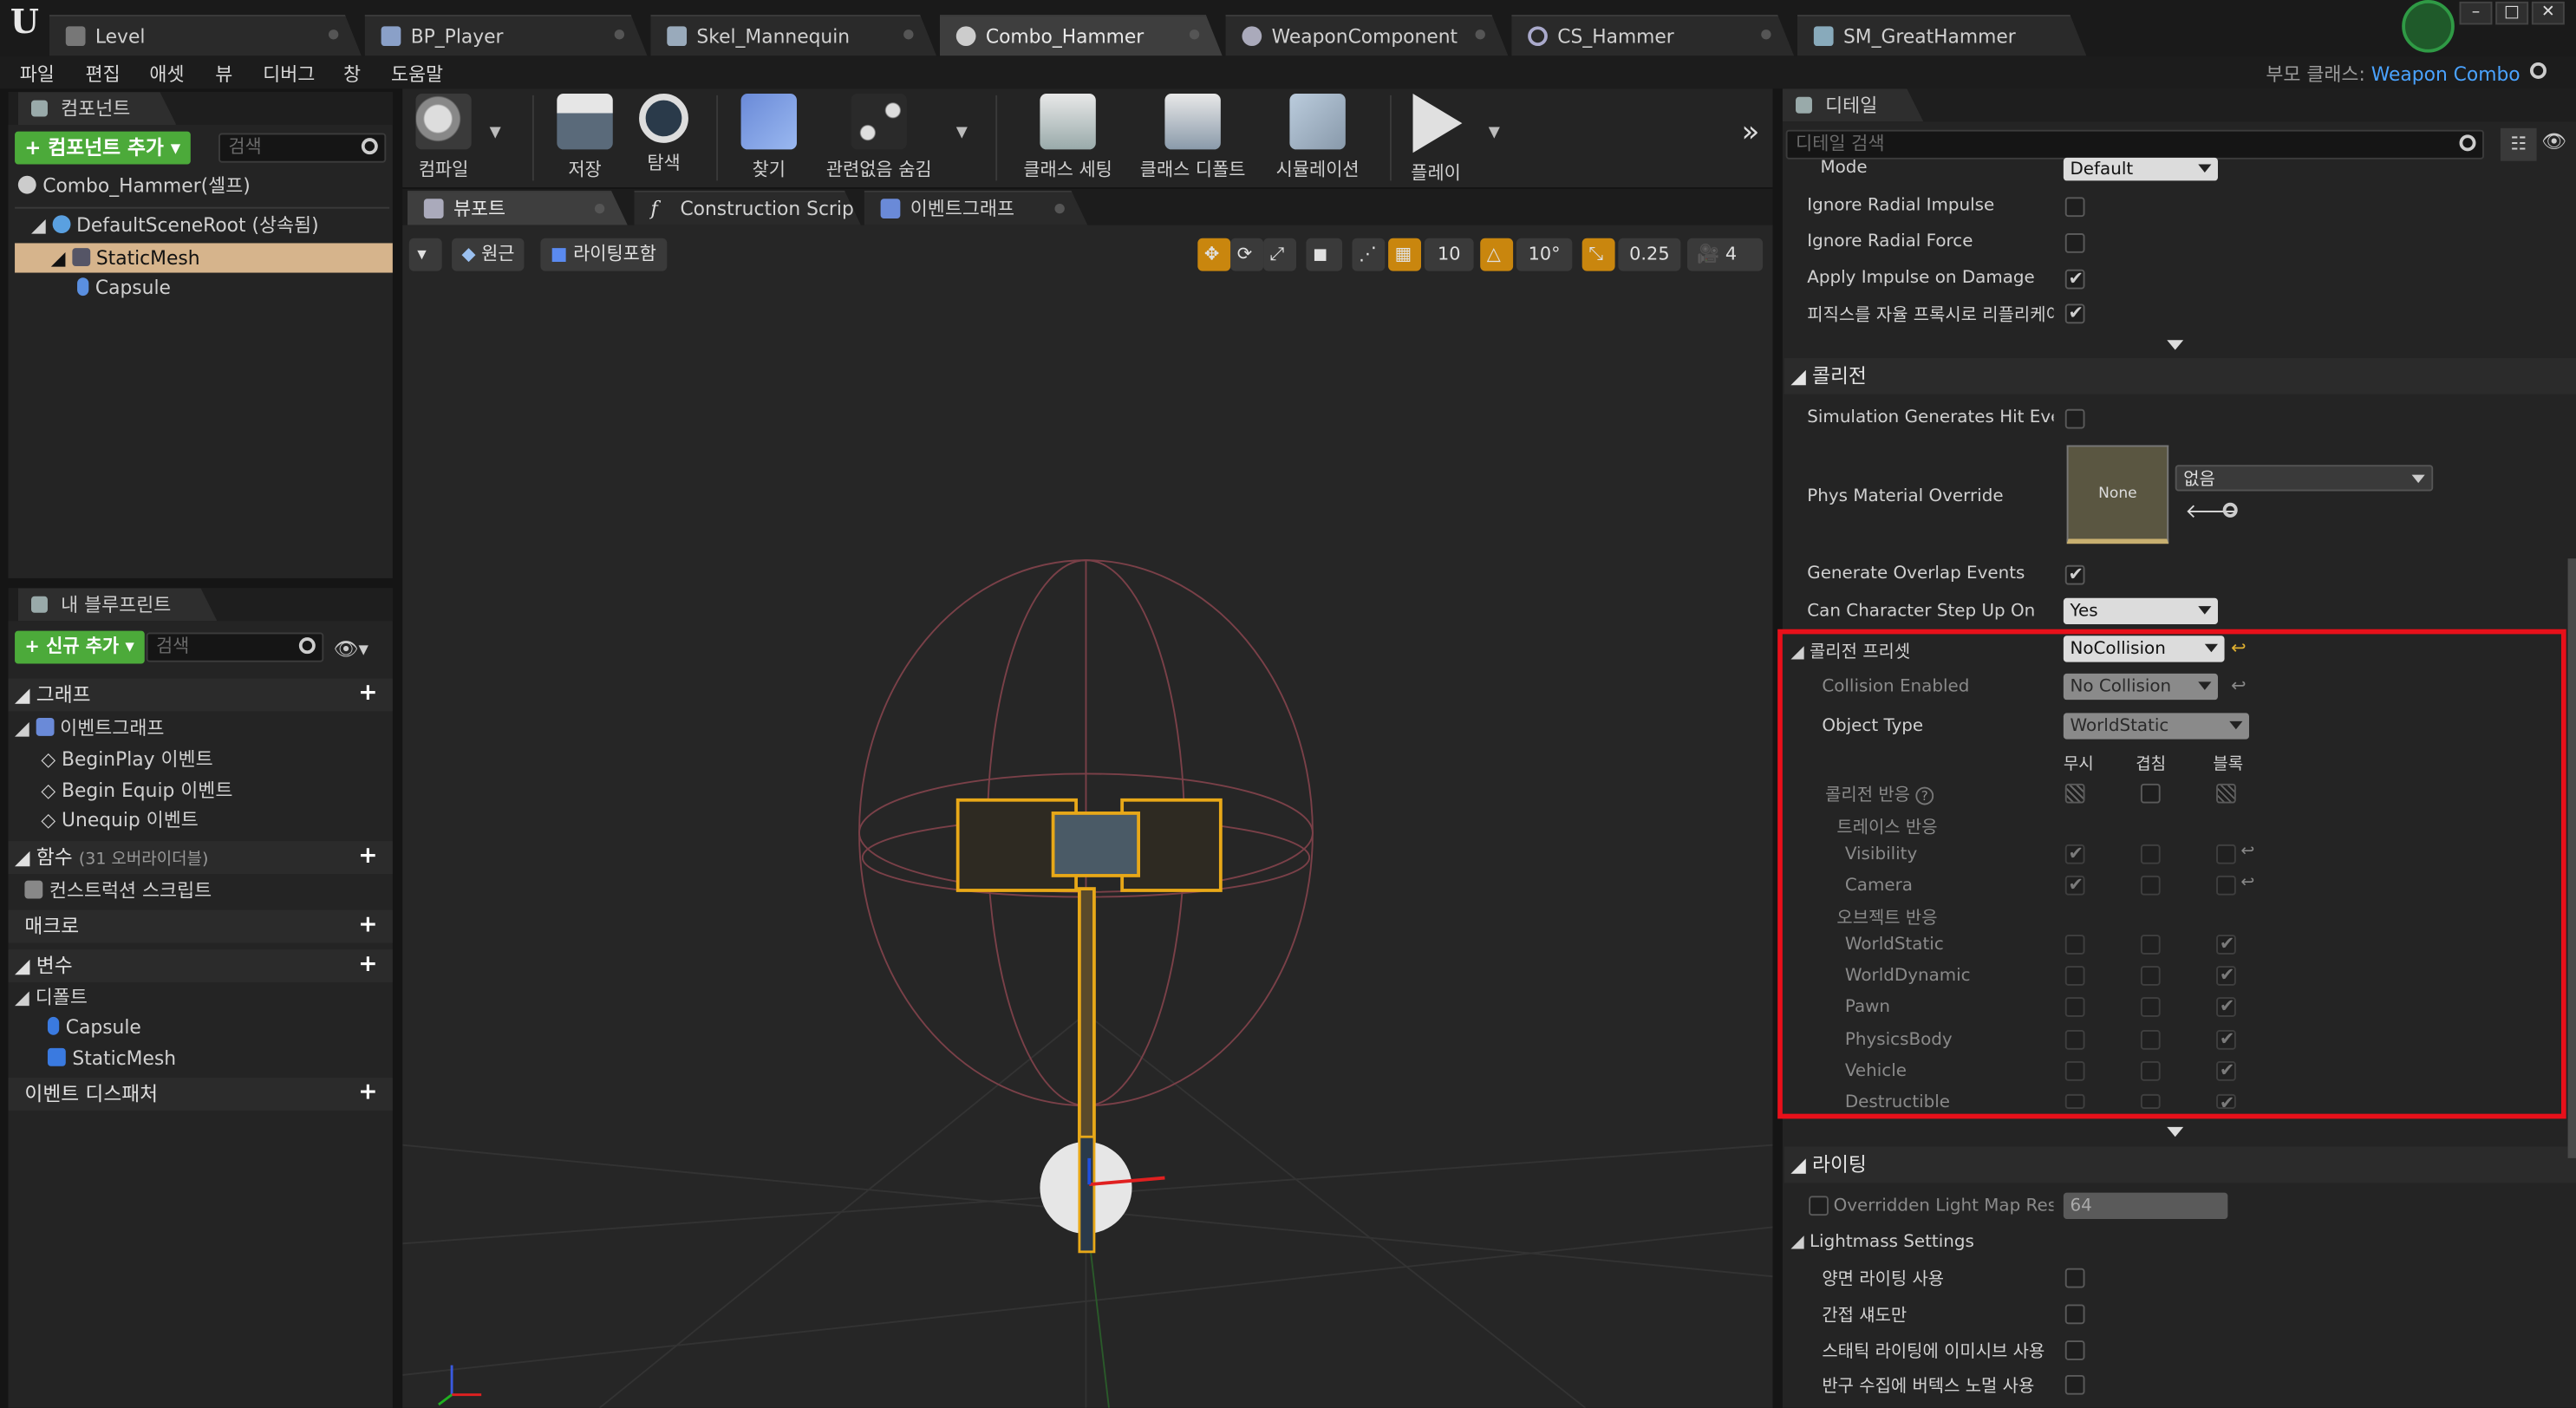 The width and height of the screenshot is (2576, 1408). I want to click on vehicle-ignore-checkbox, so click(2074, 1071).